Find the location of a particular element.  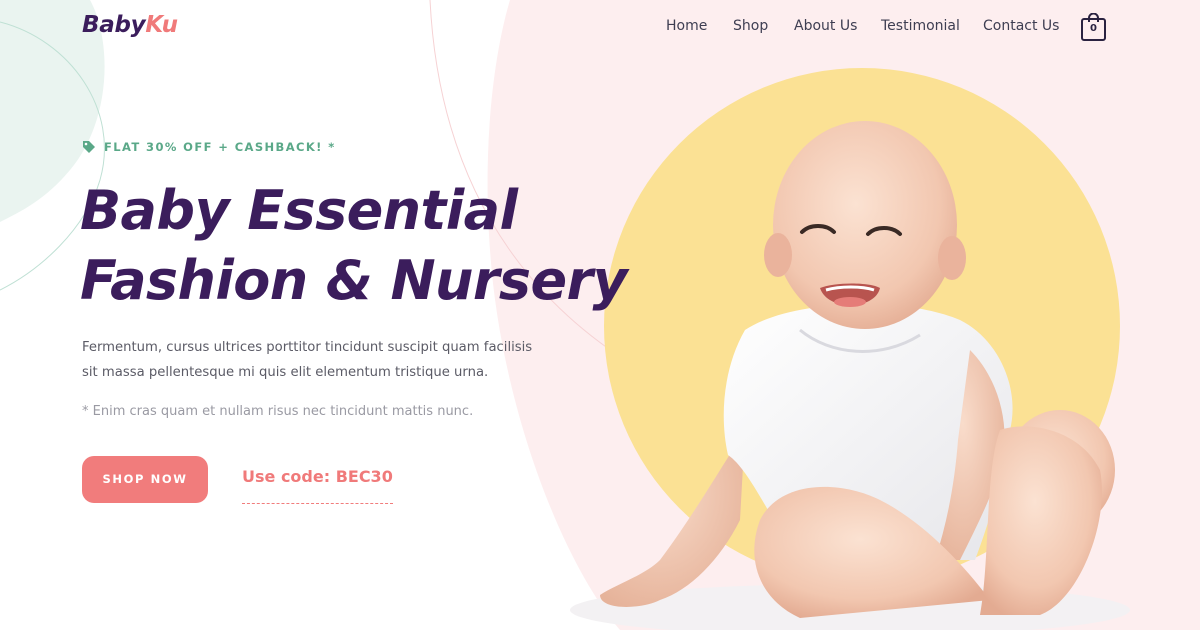

cart-count: 0 is located at coordinates (1093, 28).